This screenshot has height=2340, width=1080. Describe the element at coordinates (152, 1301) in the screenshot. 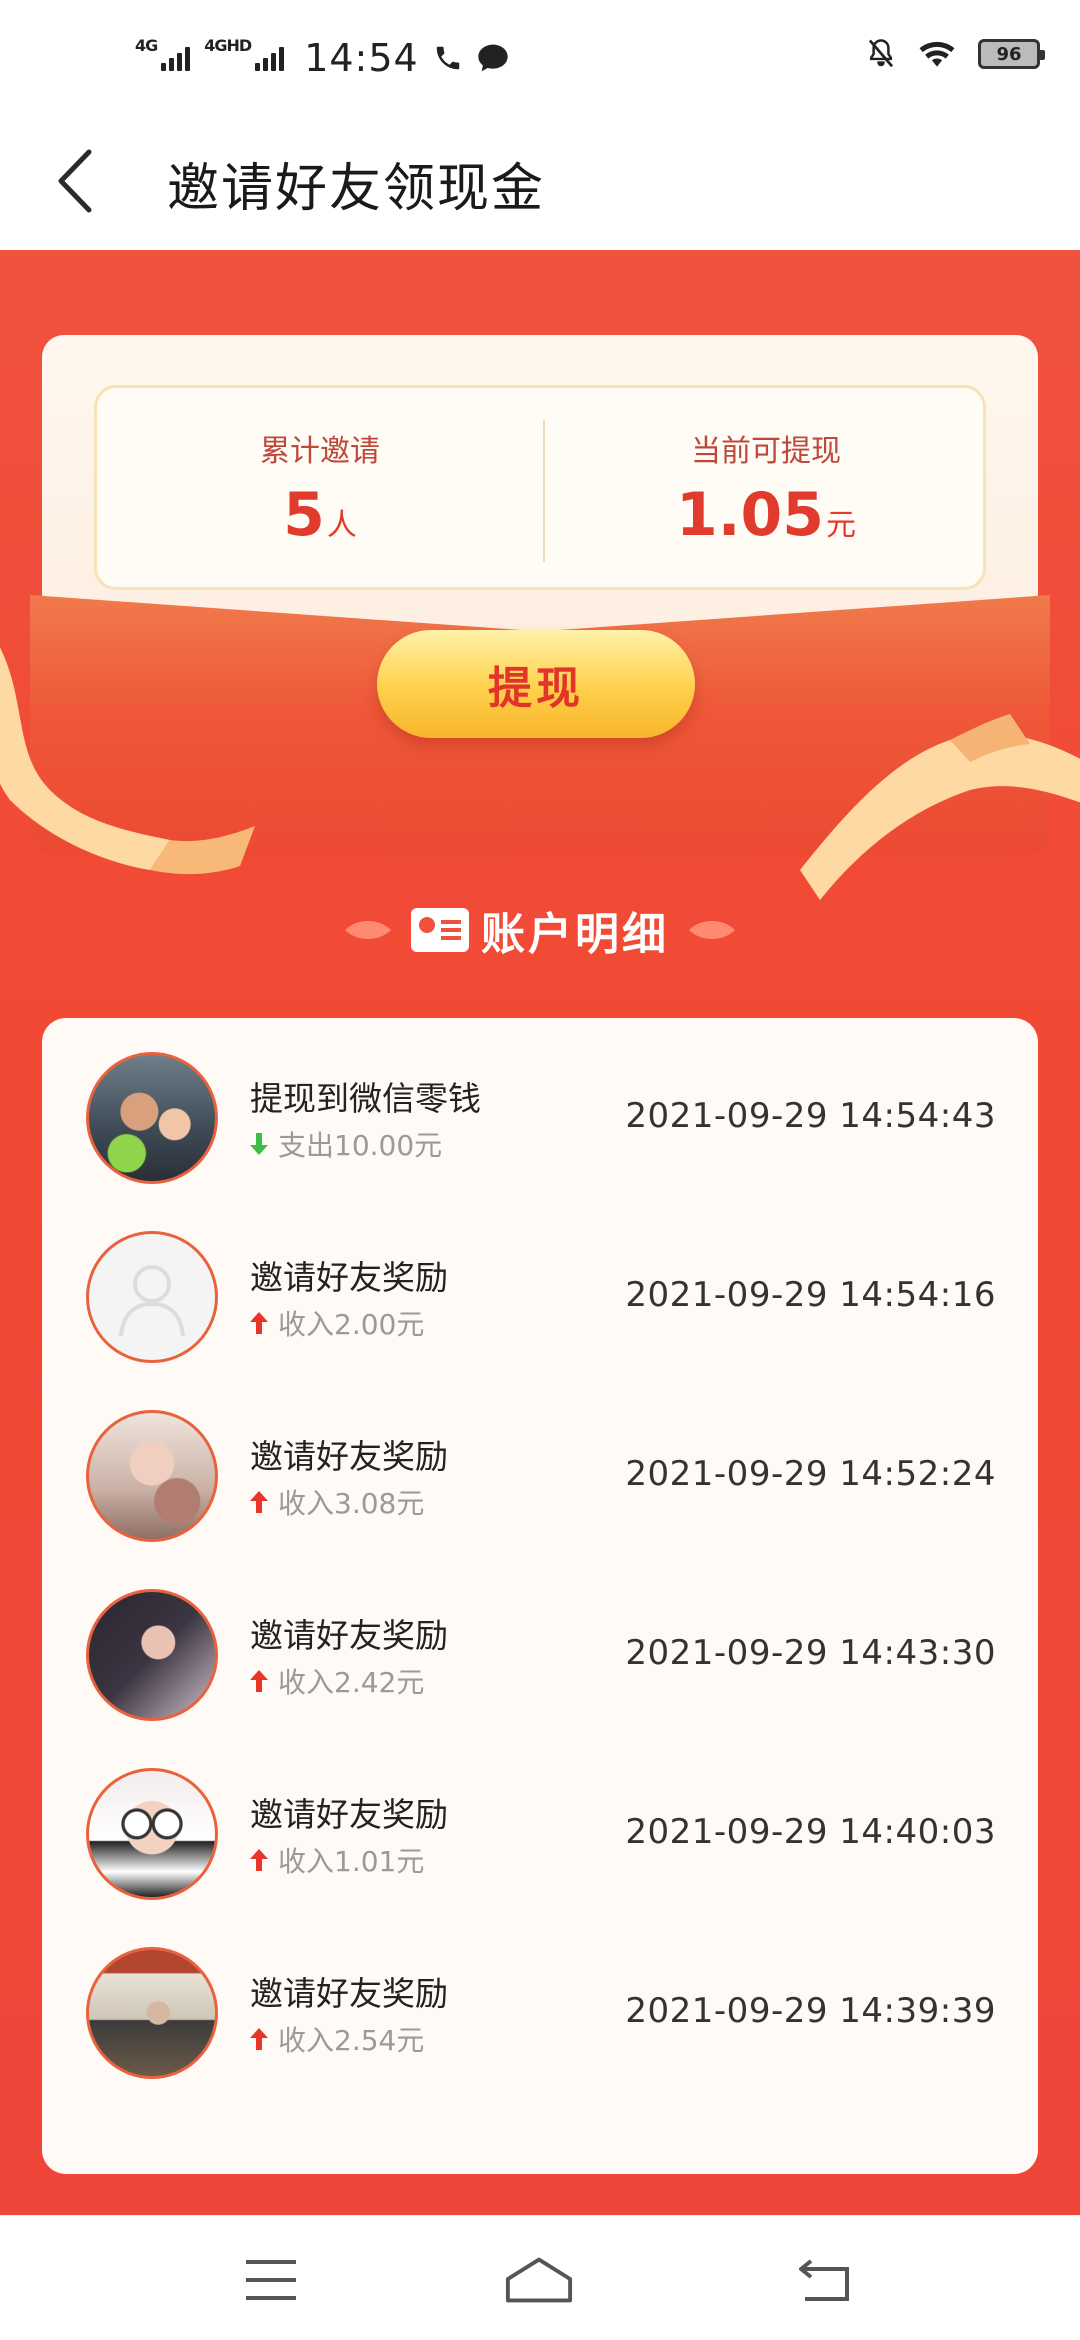

I see `default-user-icon` at that location.